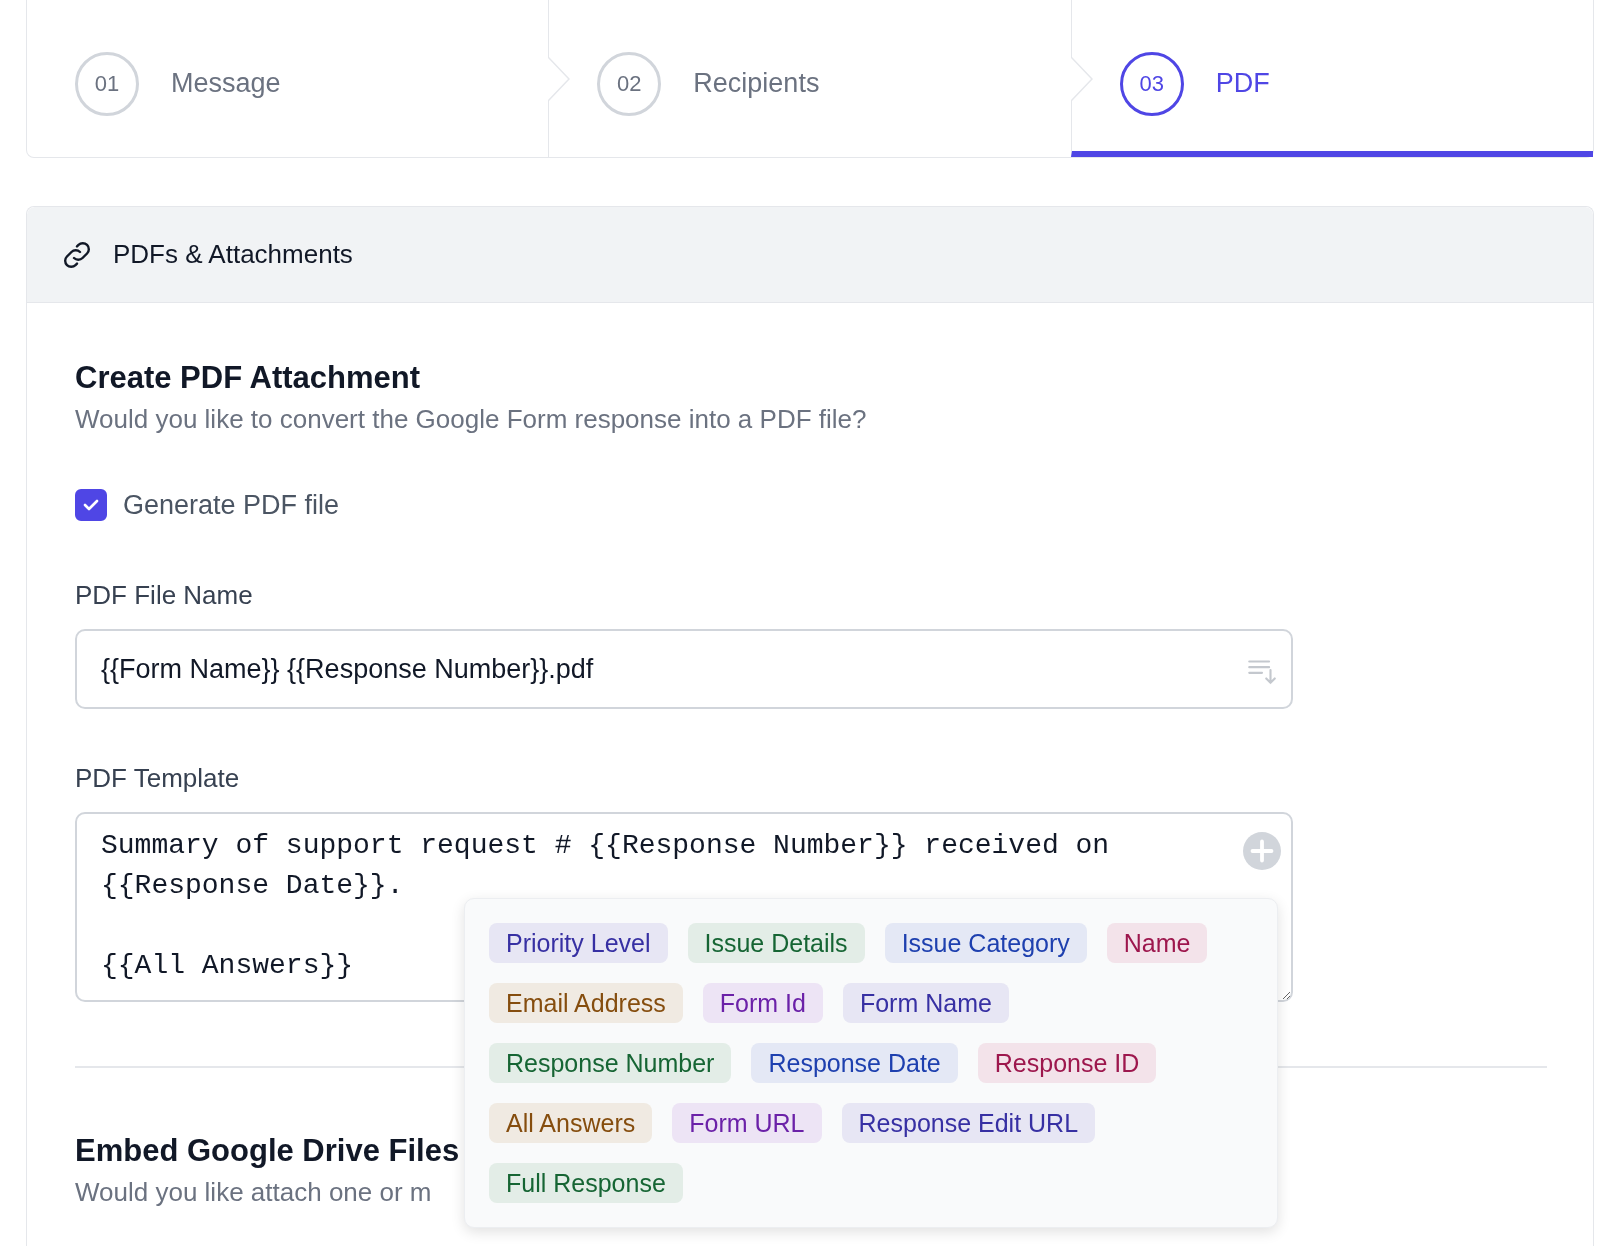  I want to click on step-tab: 03 PDF, so click(1331, 78).